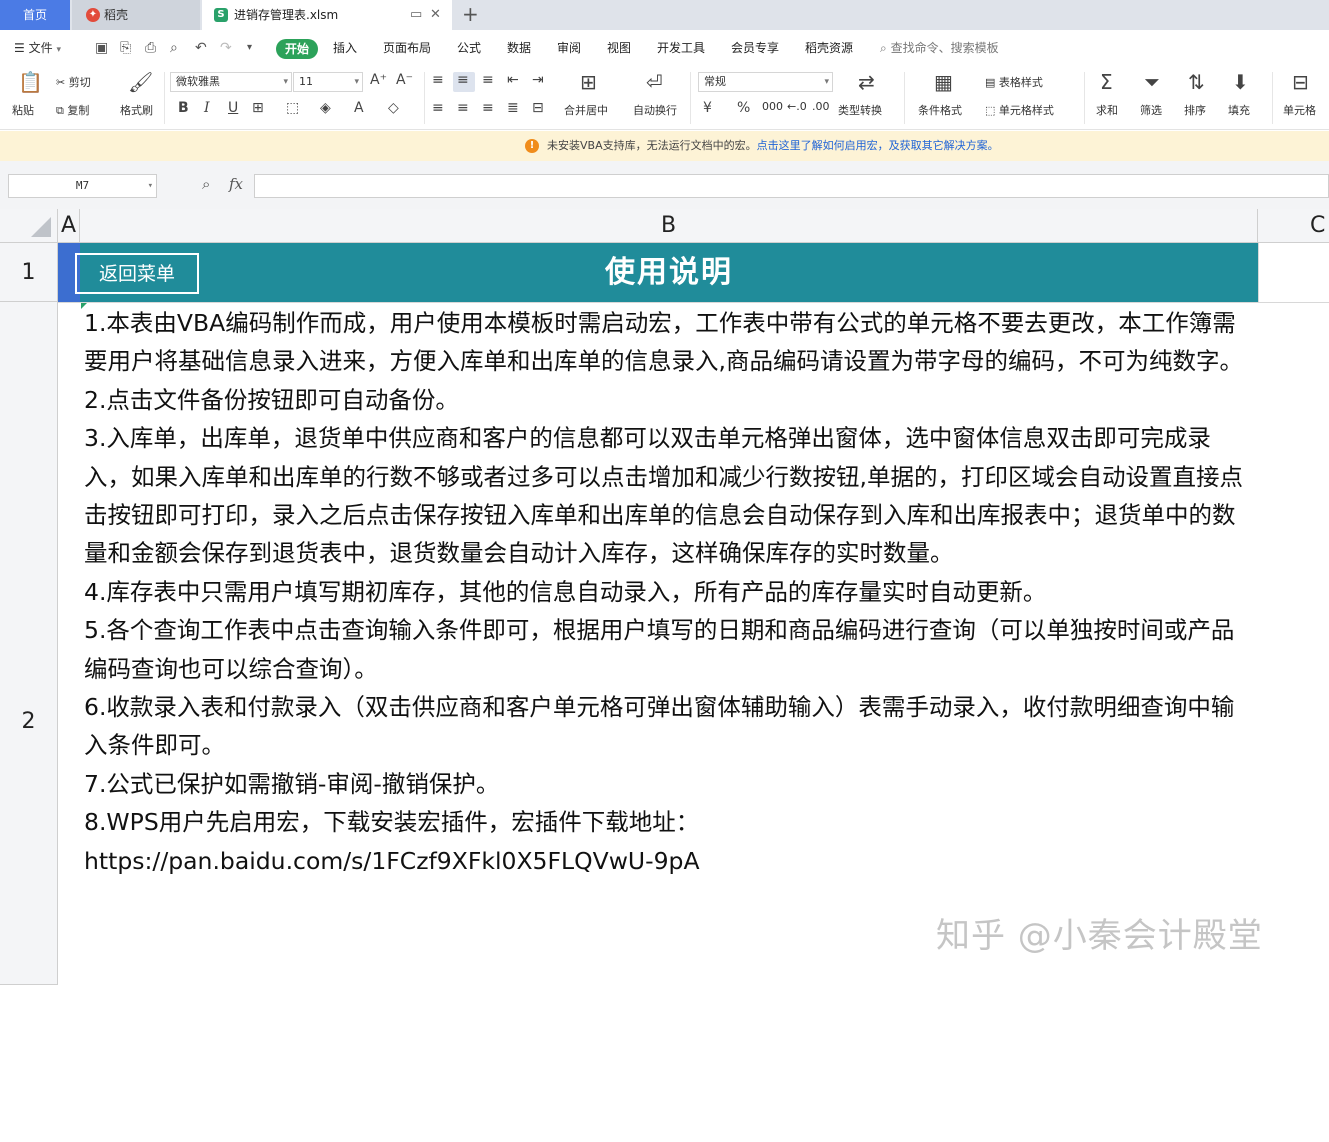 The width and height of the screenshot is (1329, 1142). Describe the element at coordinates (41, 227) in the screenshot. I see `select-all-triangle-icon` at that location.